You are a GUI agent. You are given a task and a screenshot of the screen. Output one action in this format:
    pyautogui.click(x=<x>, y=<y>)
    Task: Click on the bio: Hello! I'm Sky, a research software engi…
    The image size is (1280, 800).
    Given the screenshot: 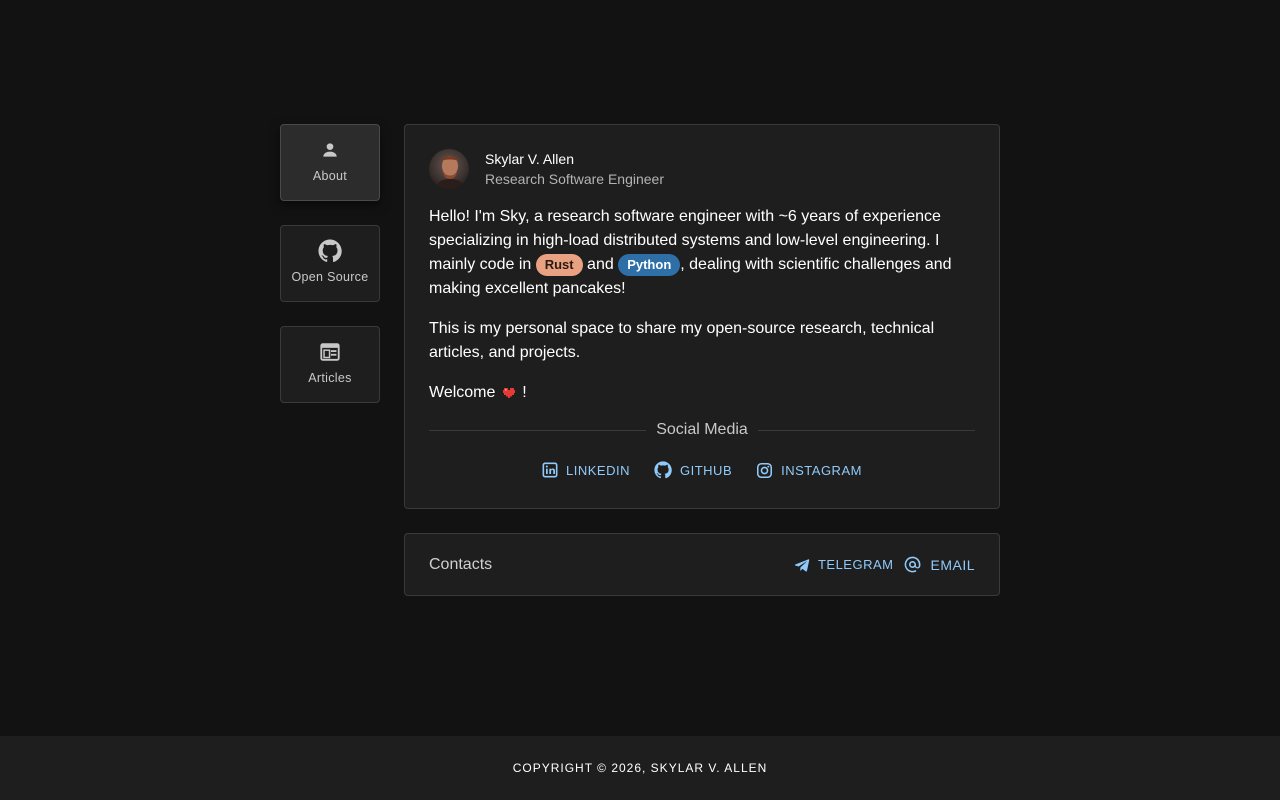 What is the action you would take?
    pyautogui.click(x=702, y=305)
    